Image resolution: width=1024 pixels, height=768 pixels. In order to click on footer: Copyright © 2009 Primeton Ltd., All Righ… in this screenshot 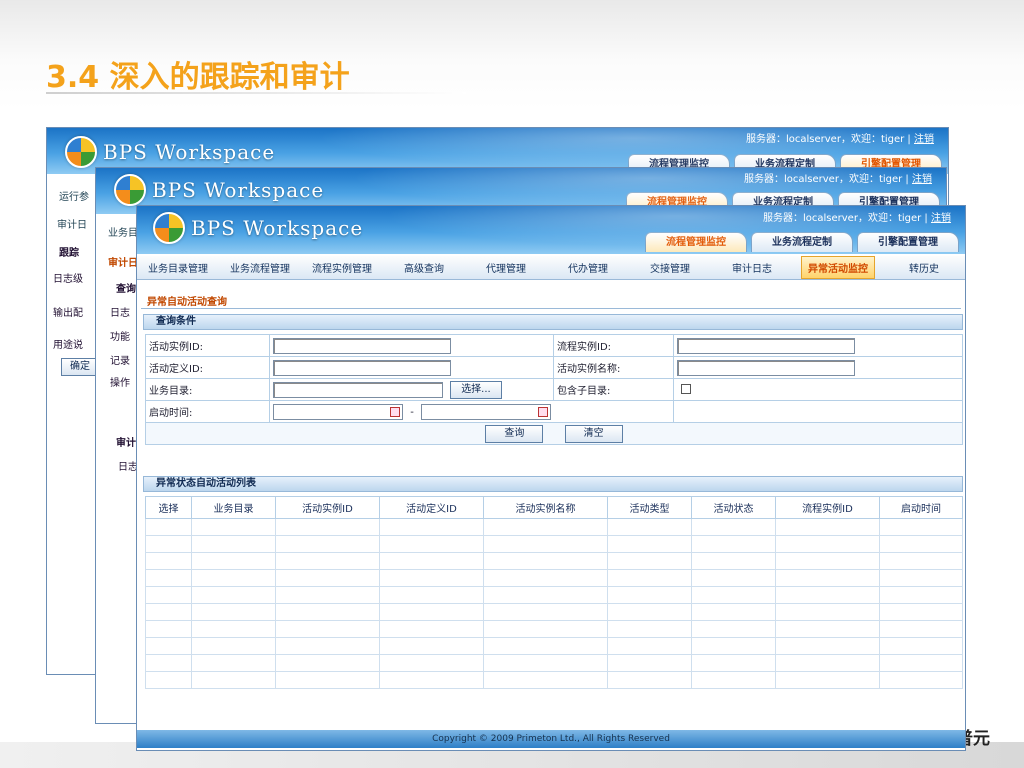, I will do `click(551, 739)`.